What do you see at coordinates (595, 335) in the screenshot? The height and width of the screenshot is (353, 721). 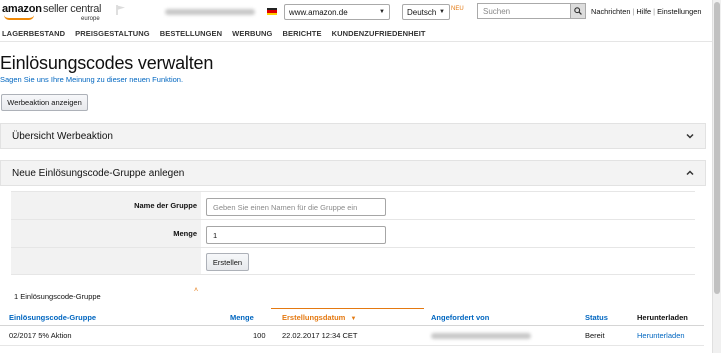 I see `cell-status: Bereit` at bounding box center [595, 335].